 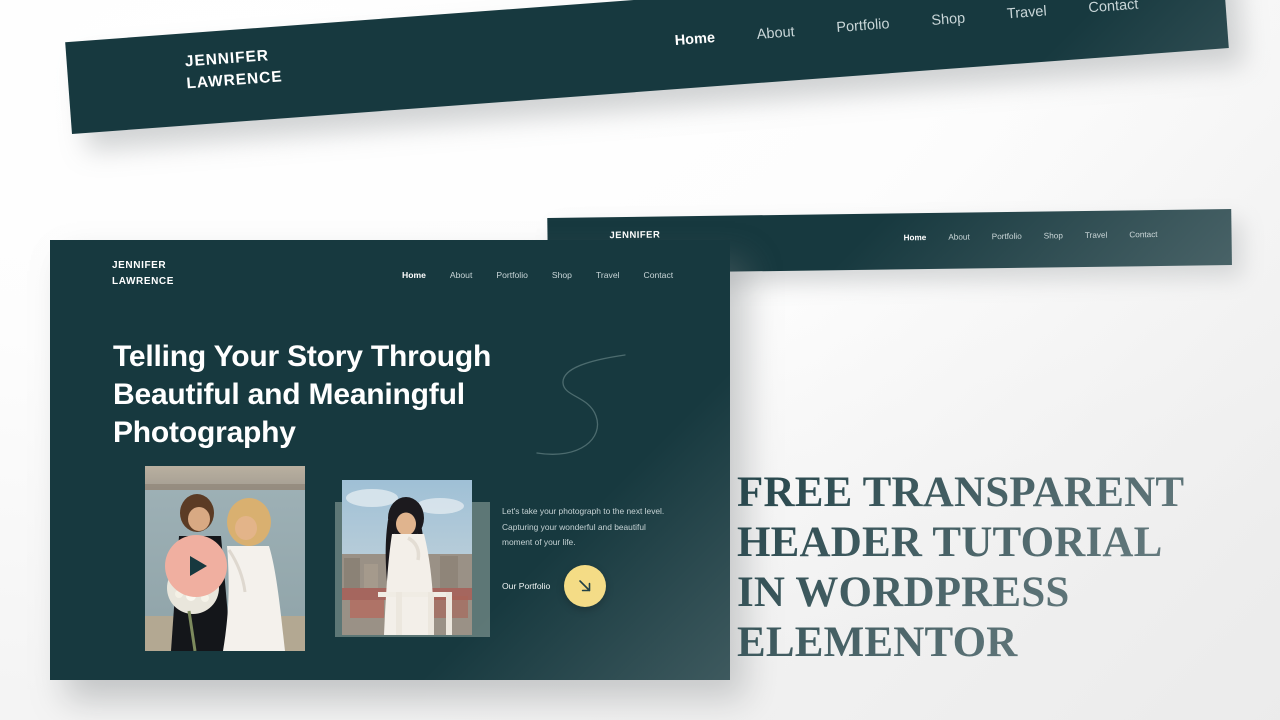 I want to click on play-icon, so click(x=196, y=566).